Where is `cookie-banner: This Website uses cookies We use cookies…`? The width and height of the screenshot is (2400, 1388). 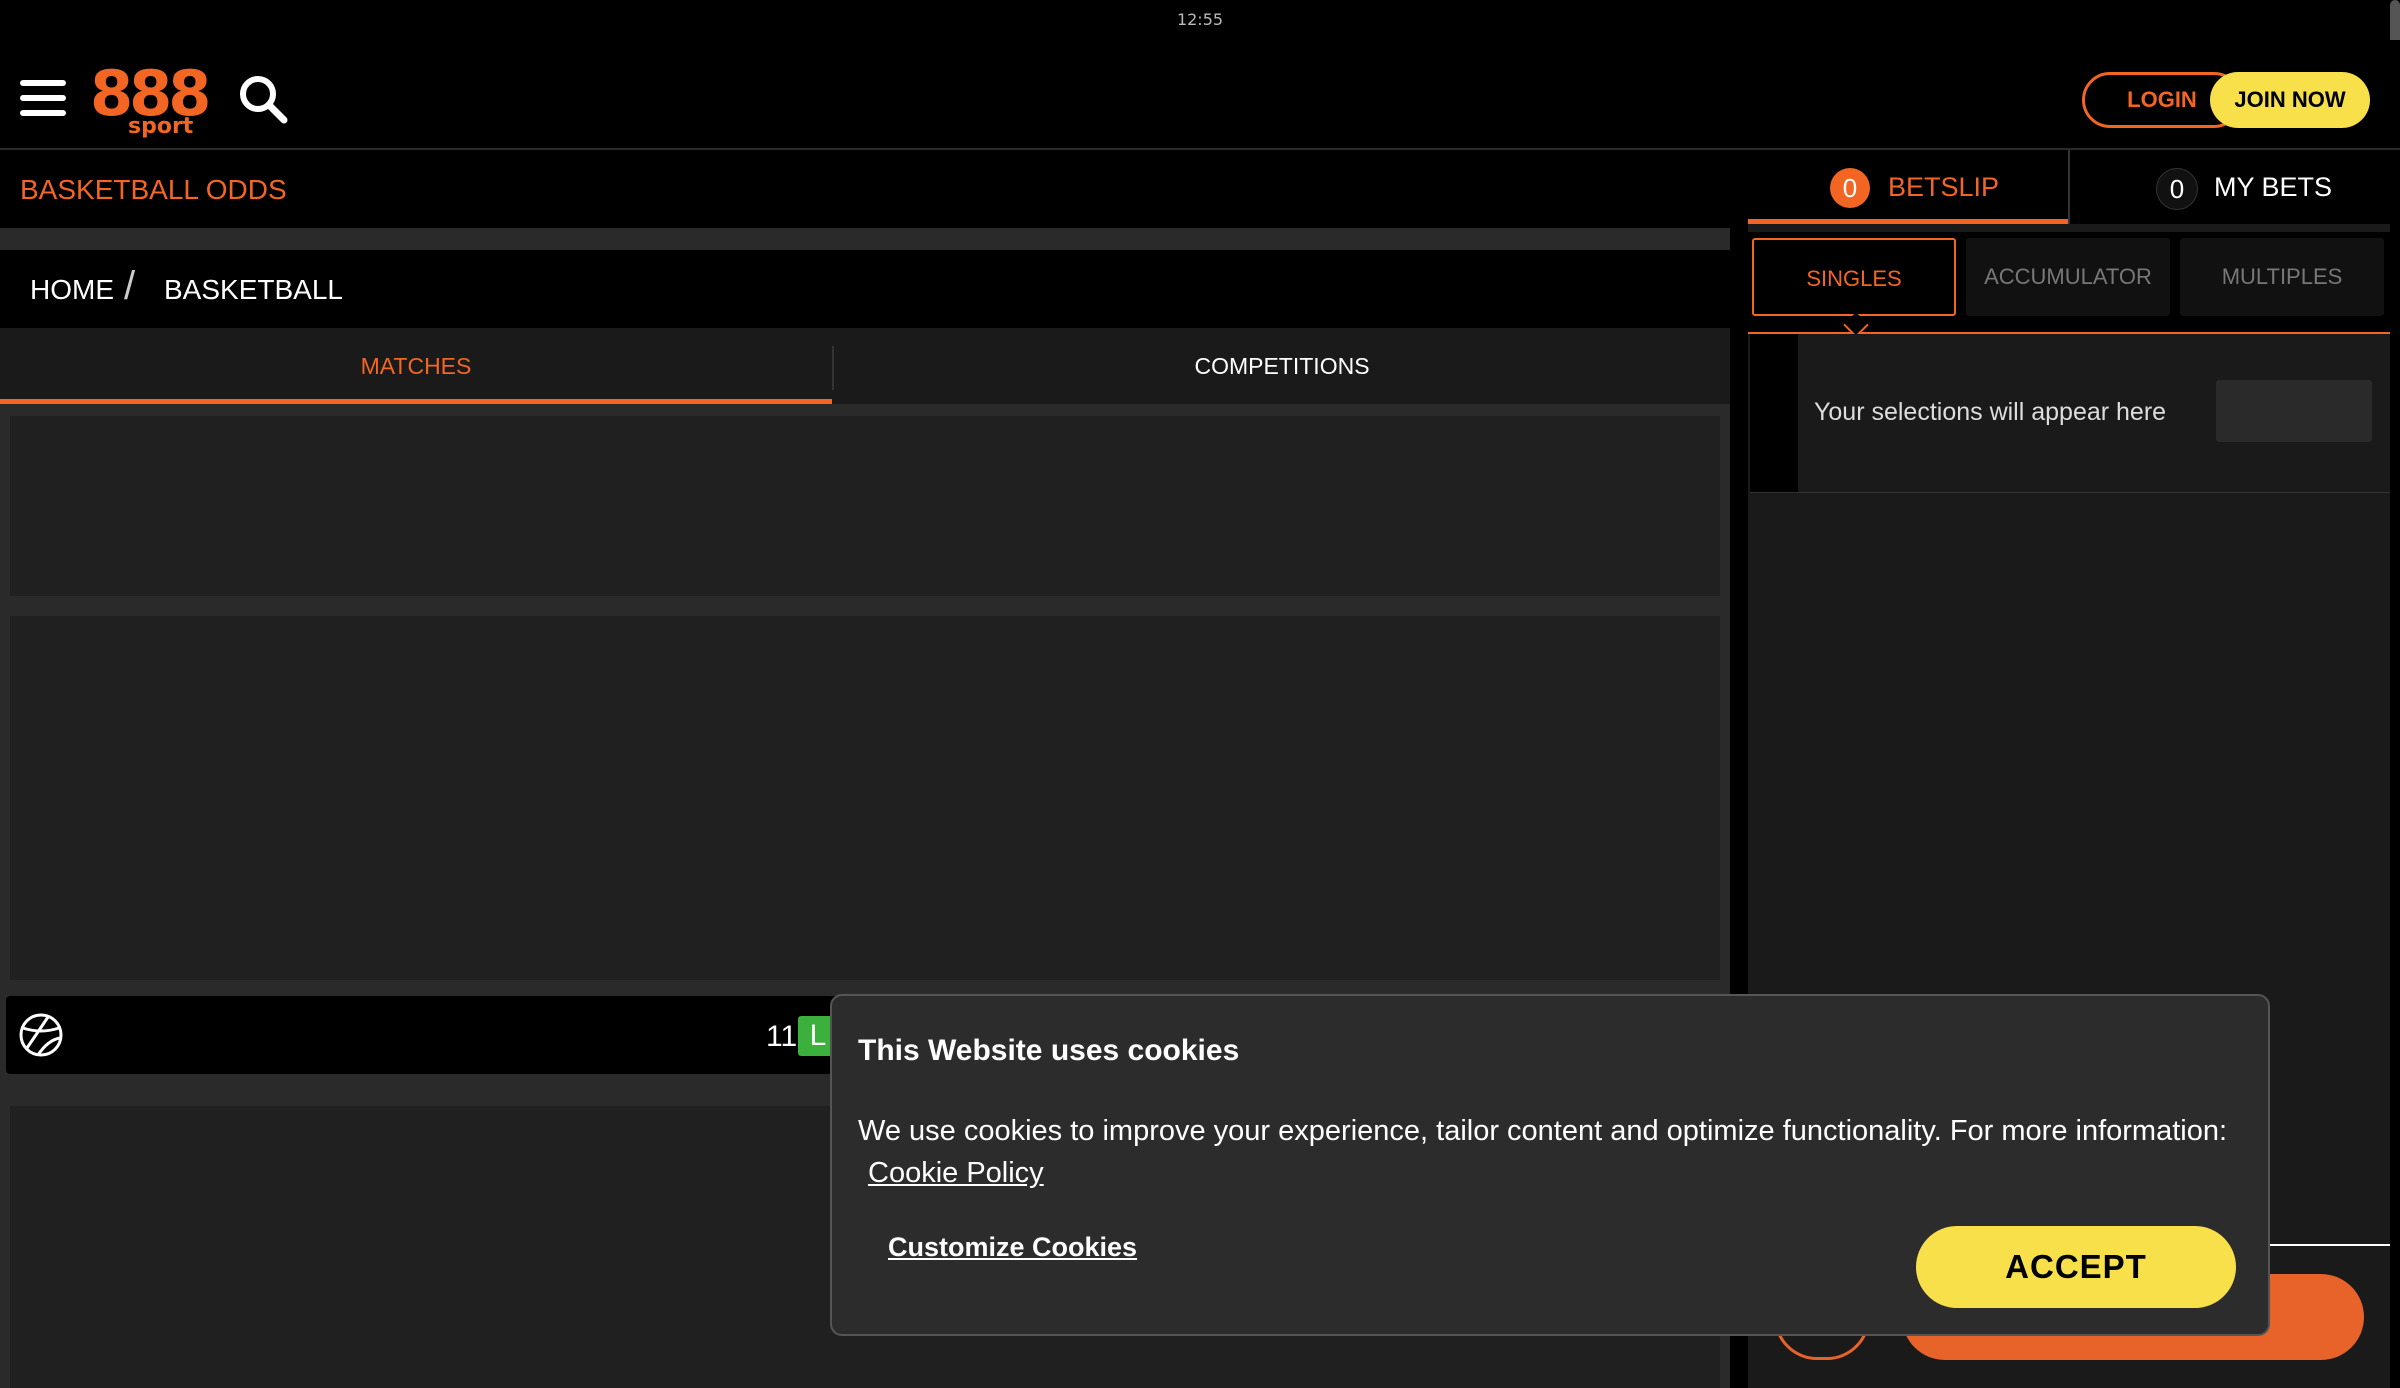 cookie-banner: This Website uses cookies We use cookies… is located at coordinates (1550, 1165).